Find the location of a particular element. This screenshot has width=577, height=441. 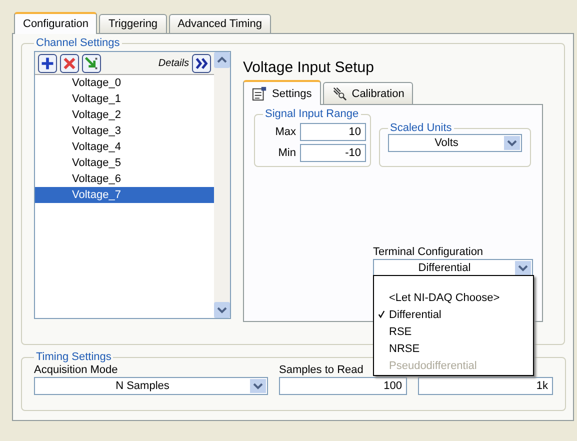

section-title: Voltage Input Setup is located at coordinates (309, 68).